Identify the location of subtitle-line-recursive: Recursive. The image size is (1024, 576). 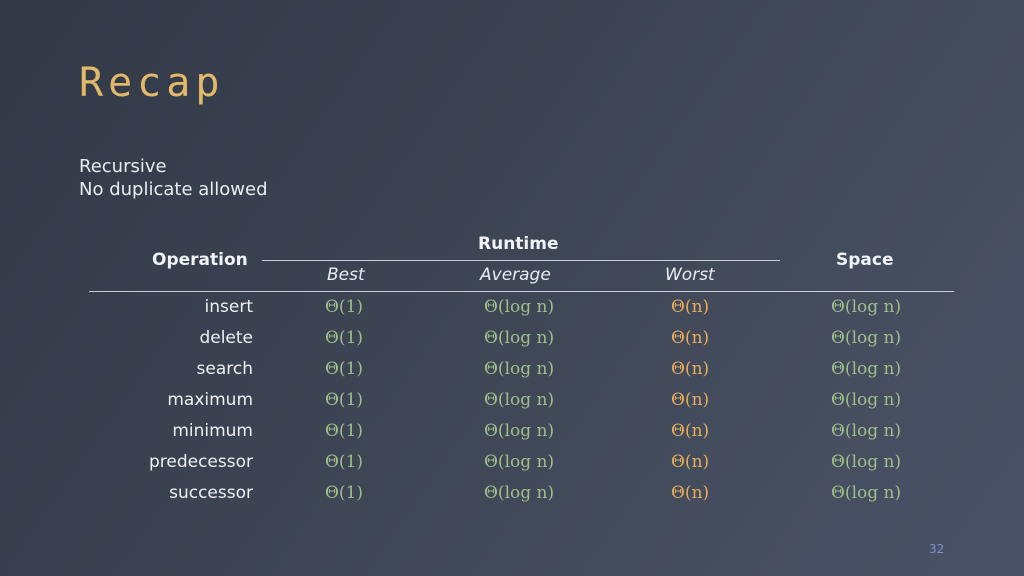
(123, 166).